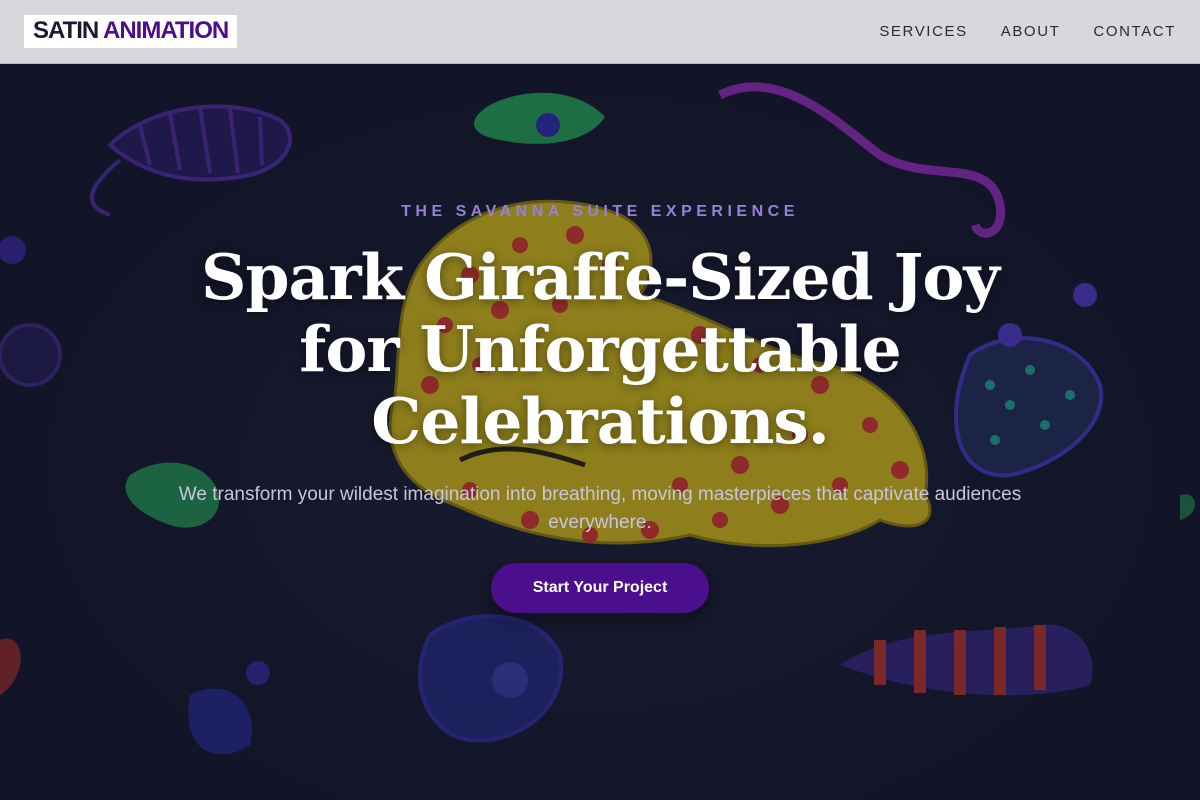  I want to click on logo-word-animation: ANIMATION, so click(166, 30).